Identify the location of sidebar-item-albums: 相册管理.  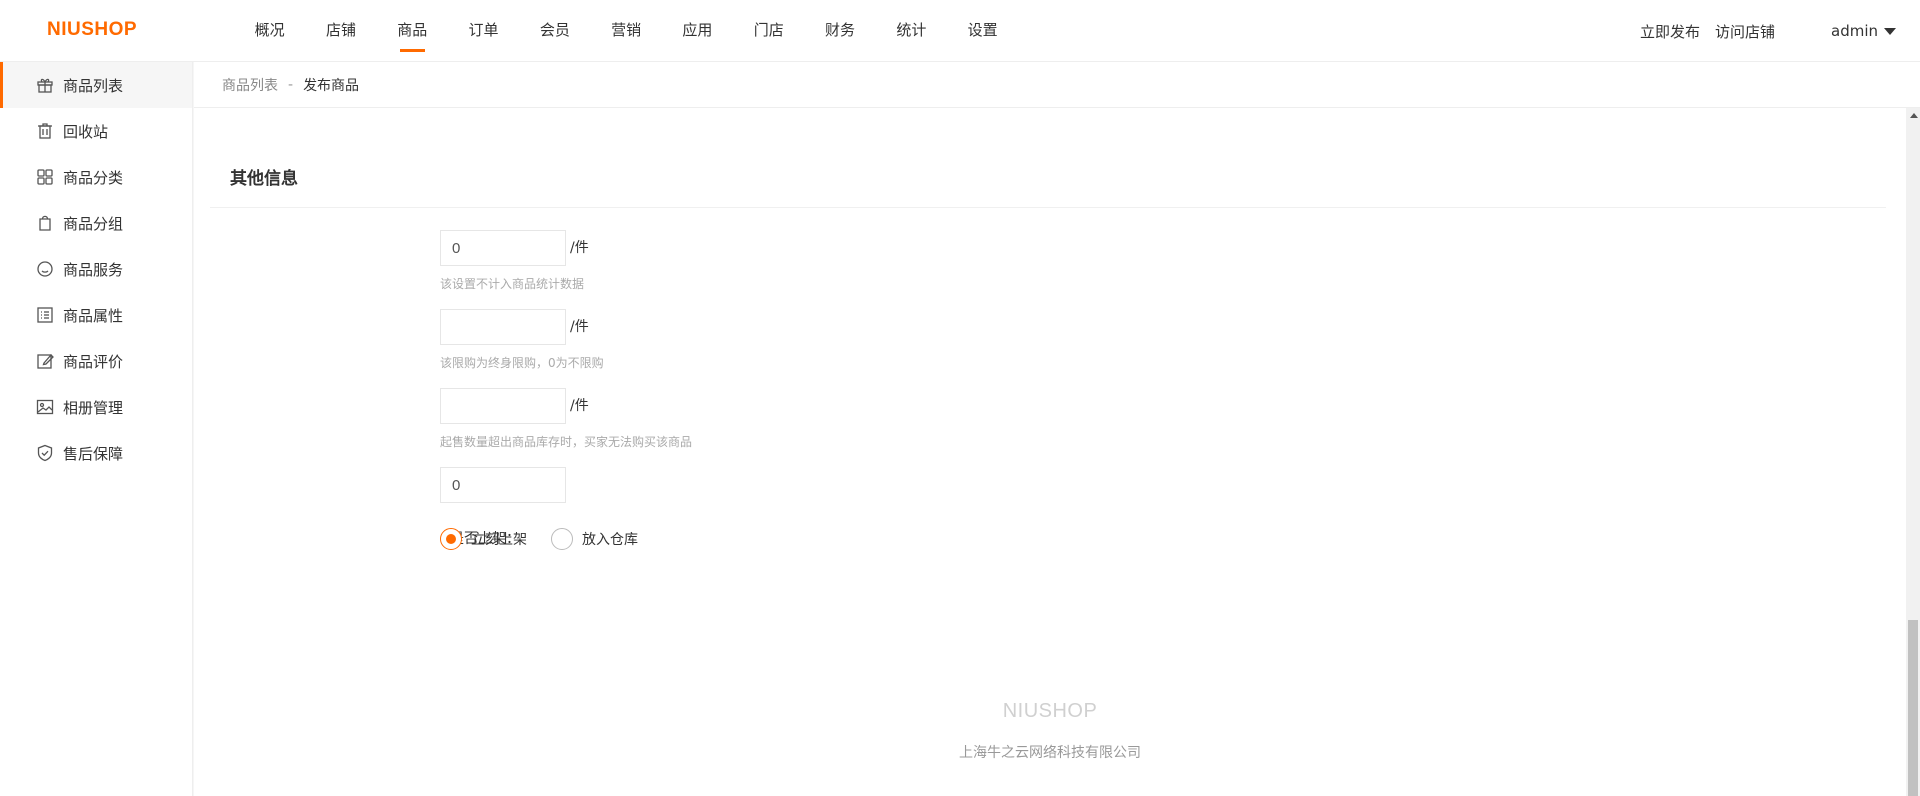
(96, 407).